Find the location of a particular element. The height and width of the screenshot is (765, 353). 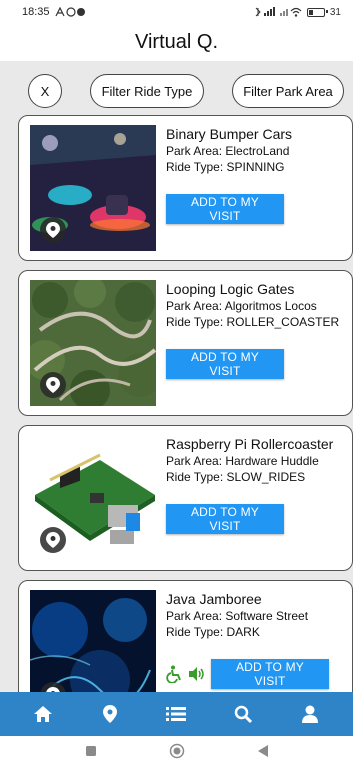

status-bar: 18:35 31 is located at coordinates (176, 12).